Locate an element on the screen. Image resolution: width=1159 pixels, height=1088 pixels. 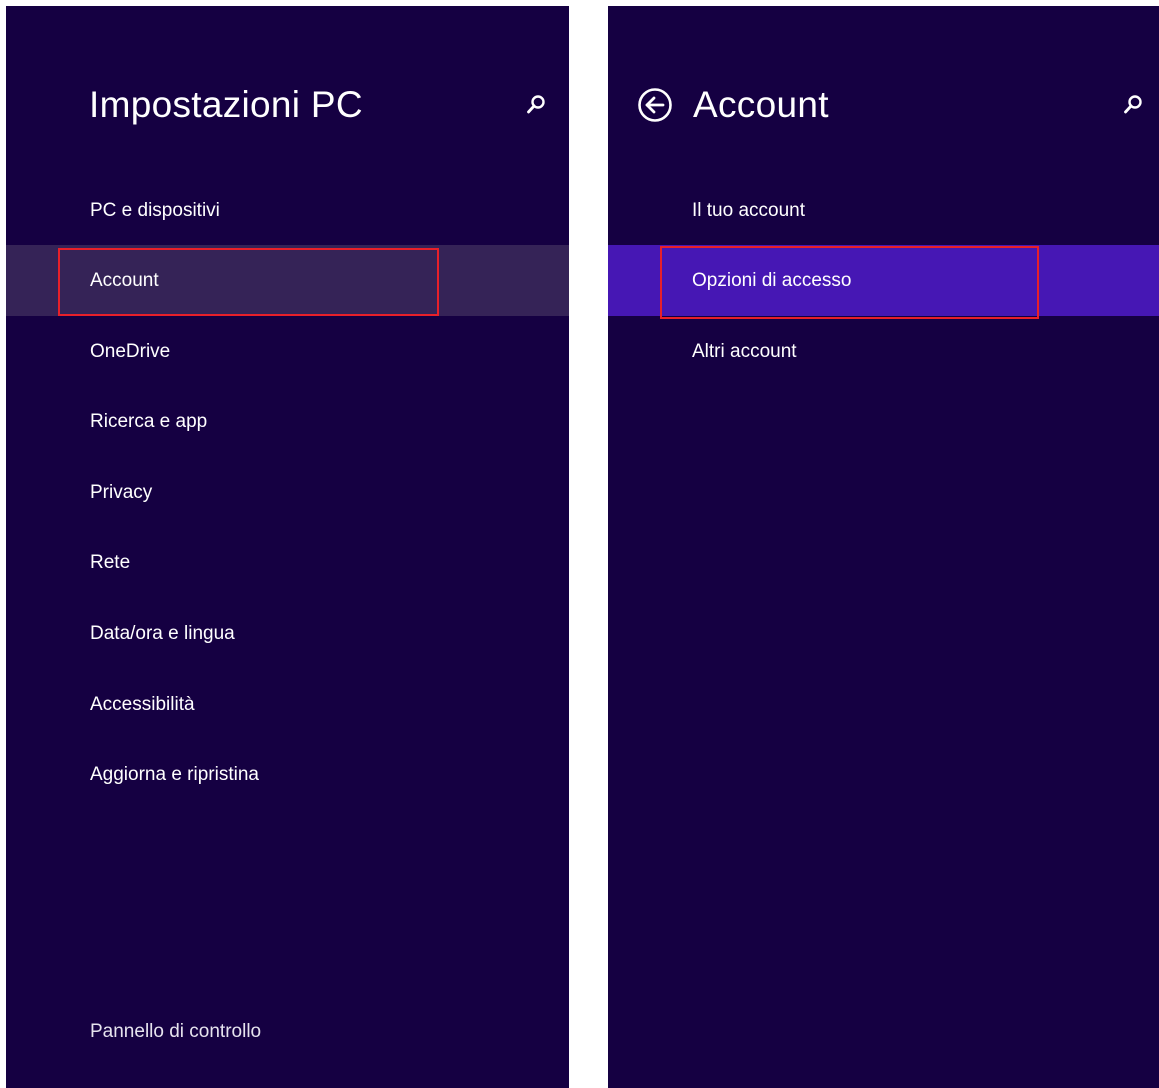
nav-item-onedrive: OneDrive is located at coordinates (287, 351).